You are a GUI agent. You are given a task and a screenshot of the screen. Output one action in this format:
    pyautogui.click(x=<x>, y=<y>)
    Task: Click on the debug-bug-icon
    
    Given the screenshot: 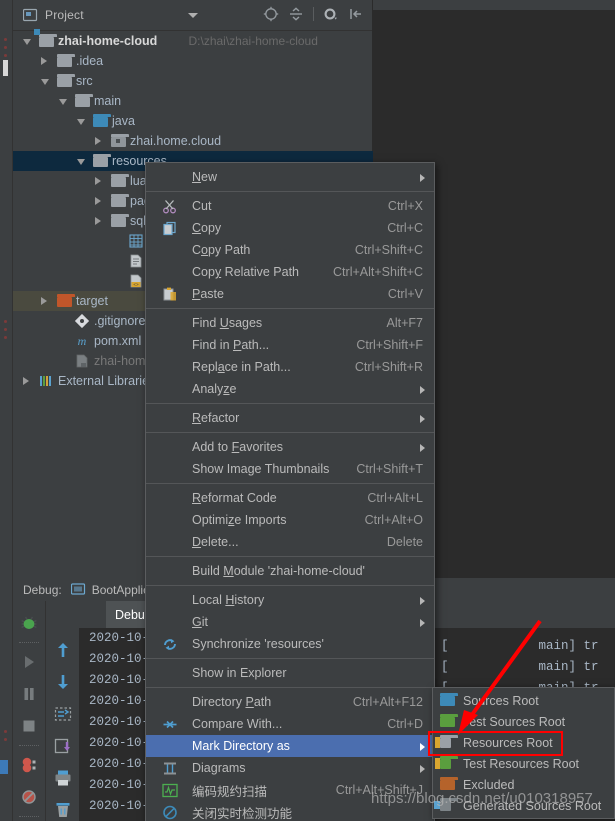 What is the action you would take?
    pyautogui.click(x=29, y=623)
    